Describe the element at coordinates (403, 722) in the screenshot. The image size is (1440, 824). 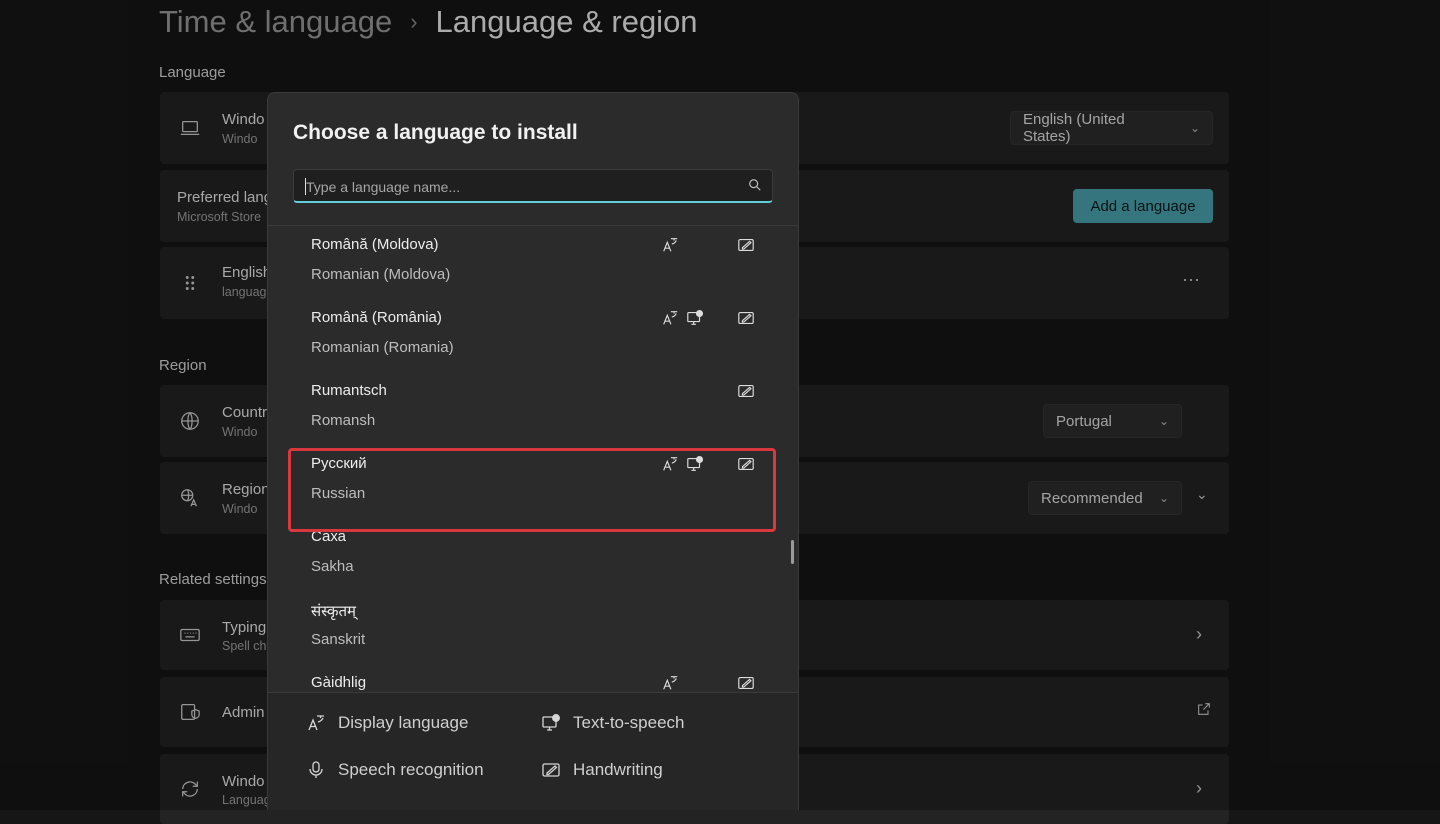
I see `legend-label: Display language` at that location.